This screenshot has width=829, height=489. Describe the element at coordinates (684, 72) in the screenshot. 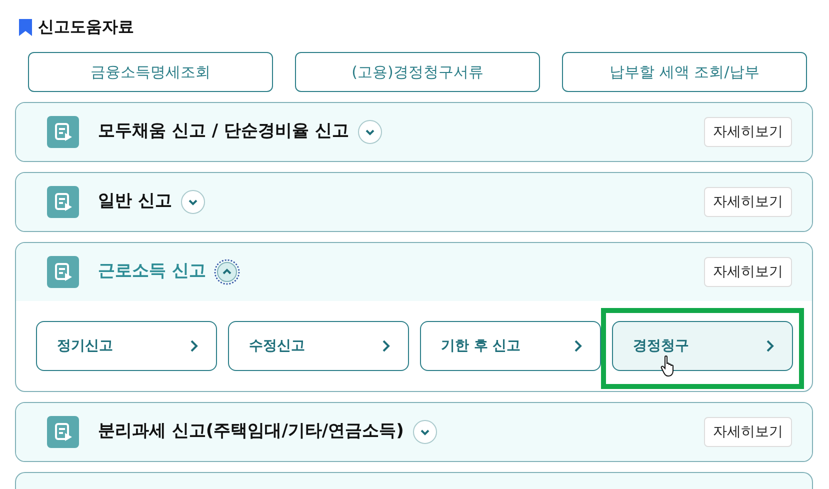

I see `link-button: 납부할 세액 조회/납부` at that location.